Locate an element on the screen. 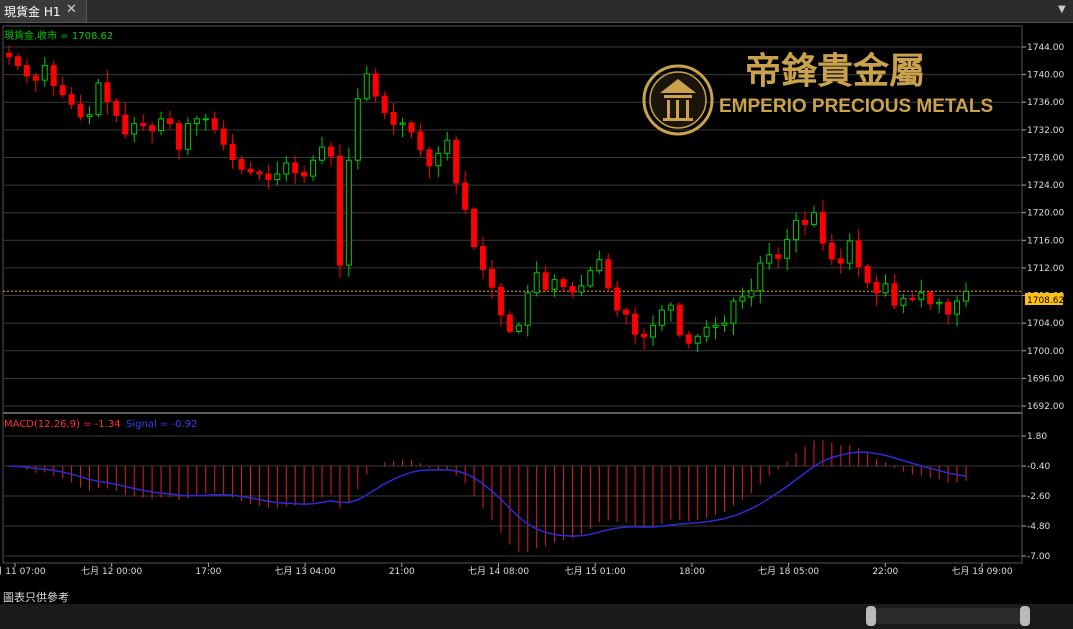 This screenshot has width=1073, height=629. y-tick-label: 1732.00 is located at coordinates (1045, 131).